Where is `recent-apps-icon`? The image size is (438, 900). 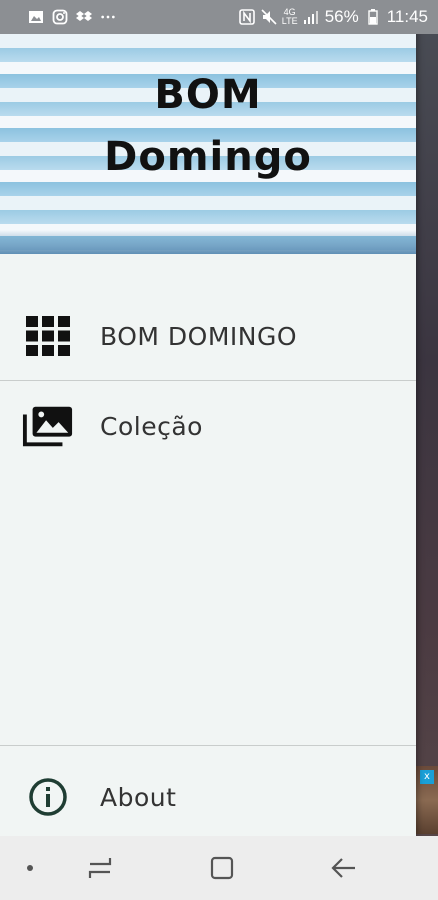
recent-apps-icon is located at coordinates (100, 868).